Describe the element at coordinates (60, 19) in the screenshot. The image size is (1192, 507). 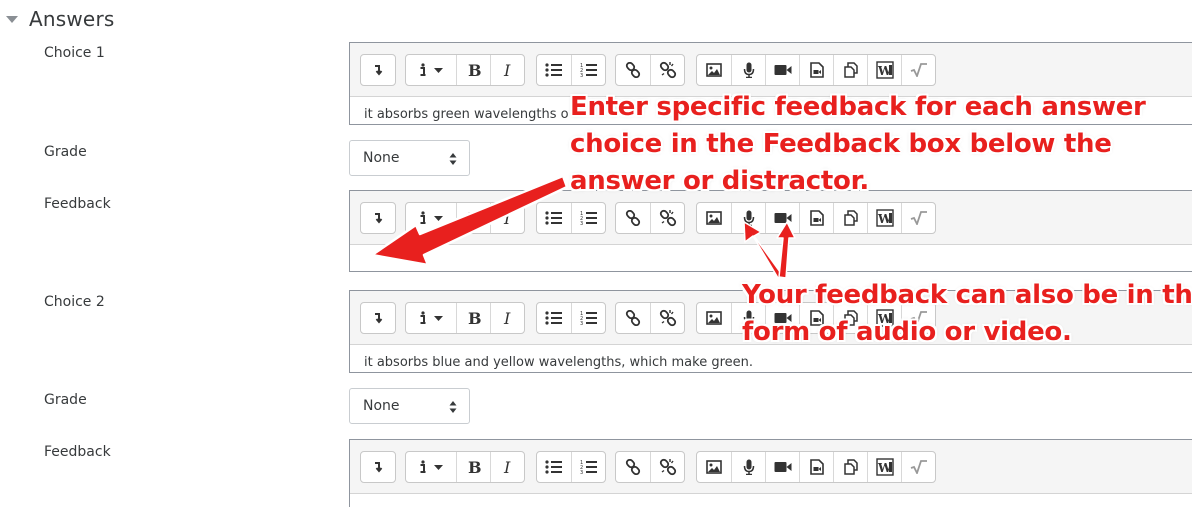
I see `answers-section-header: Answers` at that location.